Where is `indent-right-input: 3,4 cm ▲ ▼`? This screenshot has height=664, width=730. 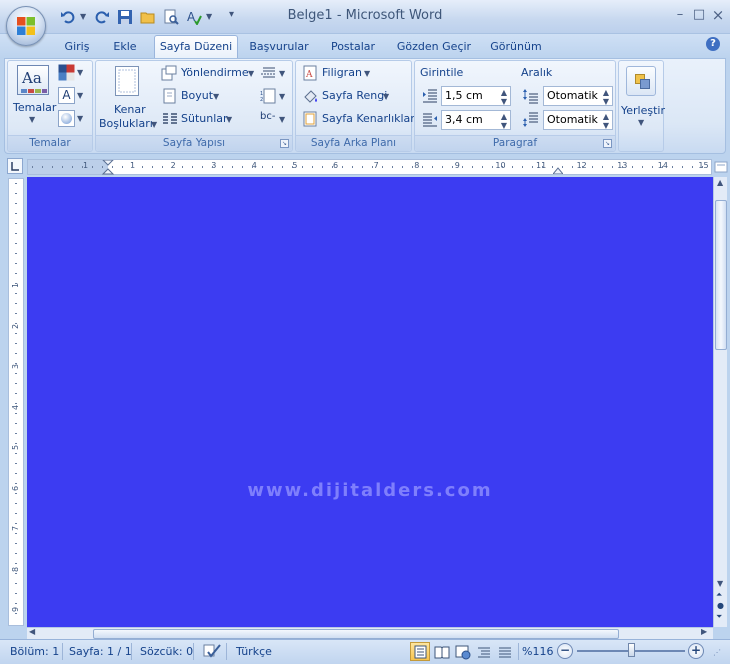 indent-right-input: 3,4 cm ▲ ▼ is located at coordinates (476, 120).